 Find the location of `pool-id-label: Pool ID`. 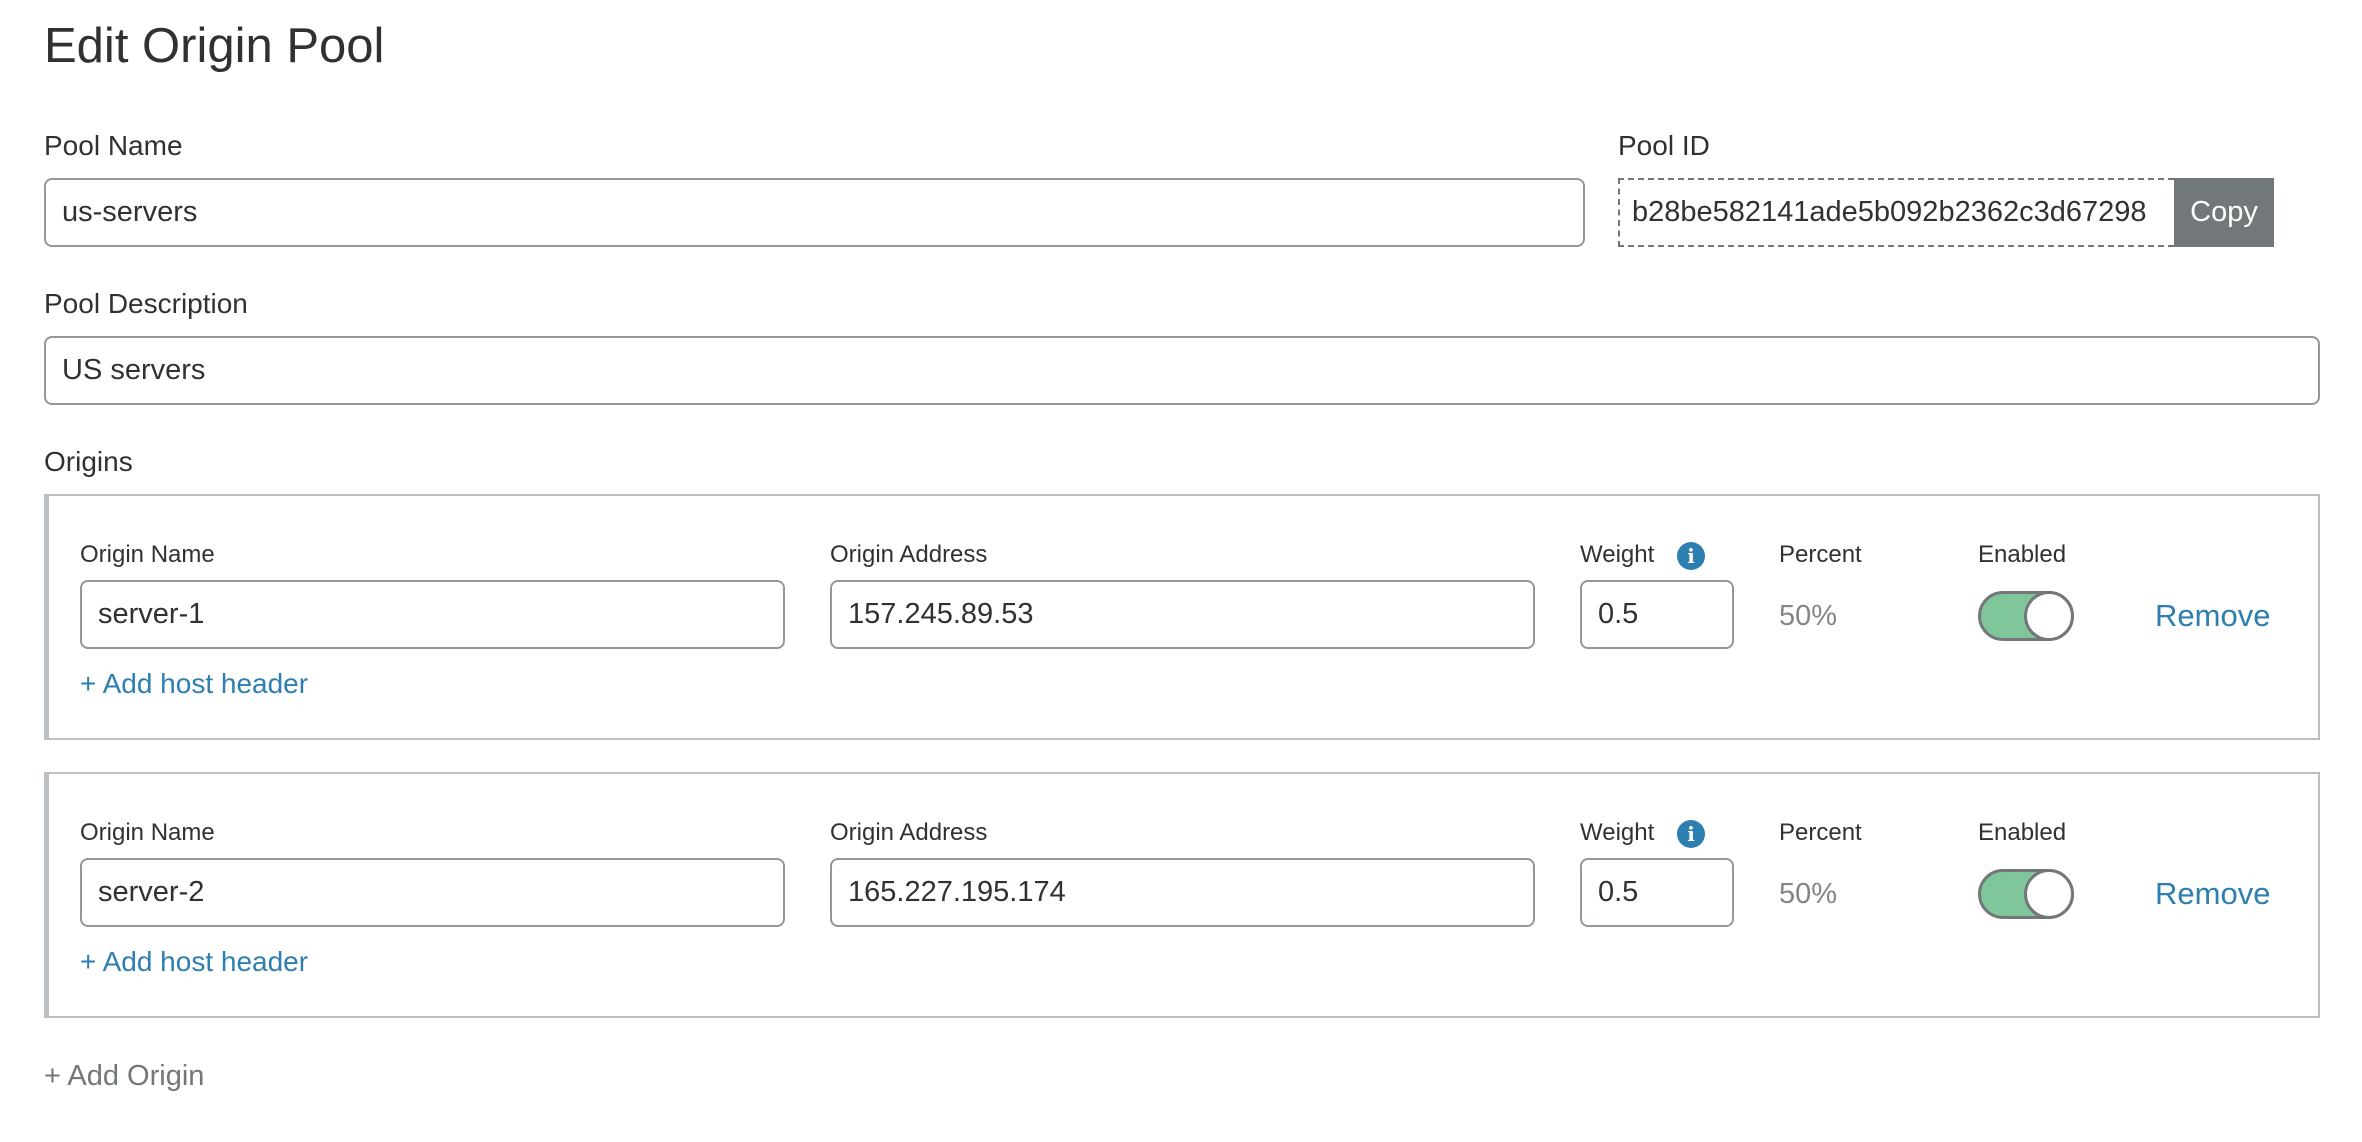

pool-id-label: Pool ID is located at coordinates (1664, 145).